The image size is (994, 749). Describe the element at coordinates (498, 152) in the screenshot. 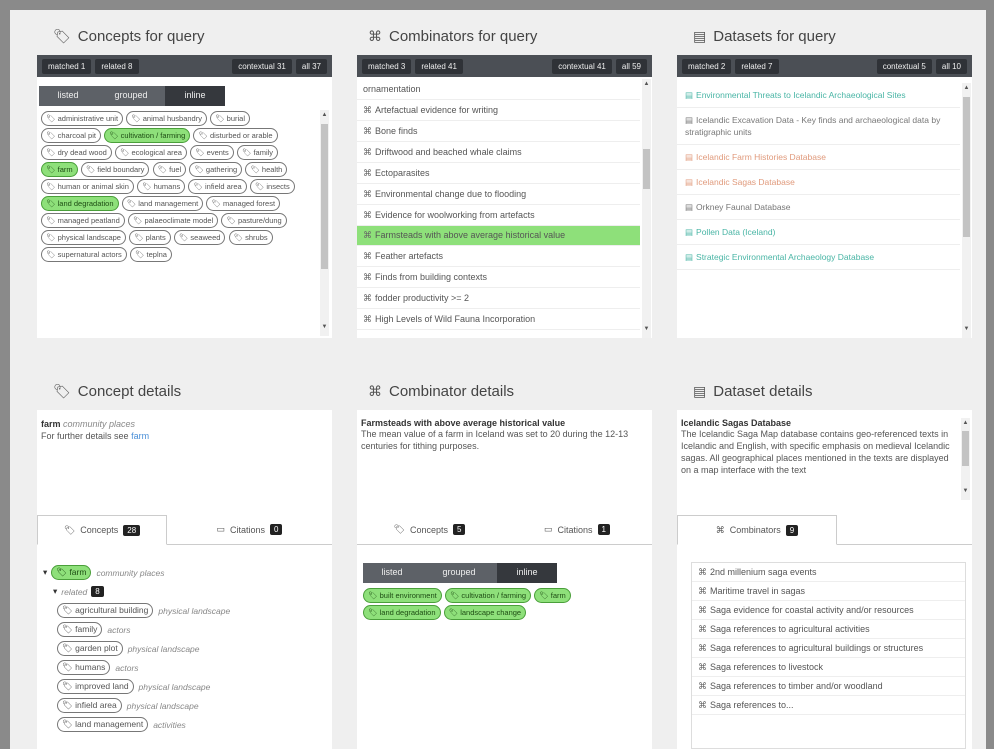

I see `combinator-item: ⌘ Driftwood and beached whale claims` at that location.